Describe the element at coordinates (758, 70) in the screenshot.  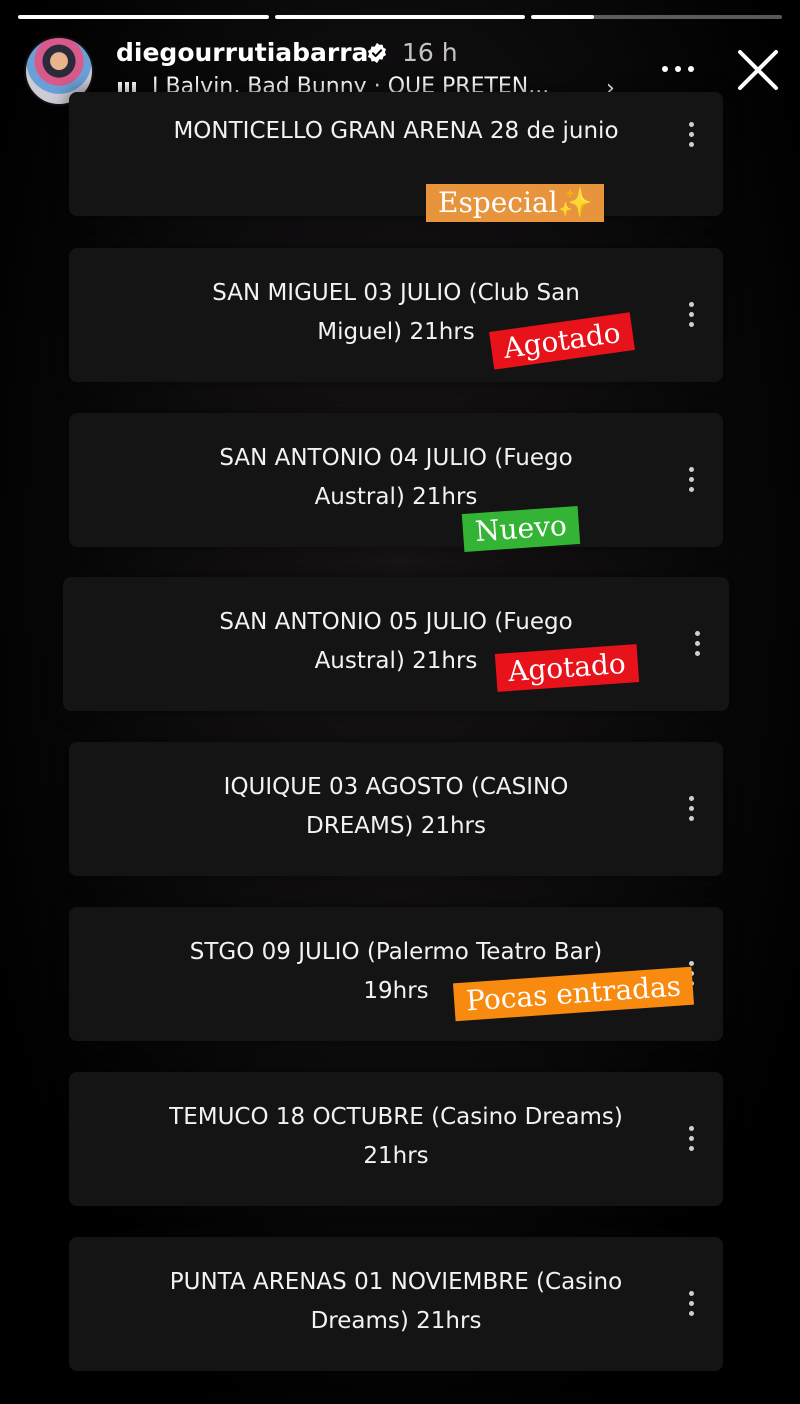
I see `close-icon` at that location.